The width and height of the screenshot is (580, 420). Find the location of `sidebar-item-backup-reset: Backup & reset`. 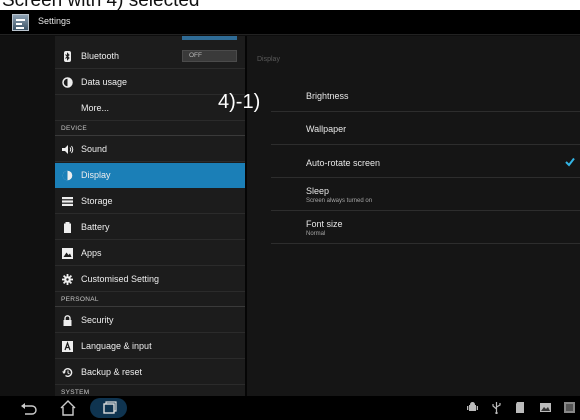

sidebar-item-backup-reset: Backup & reset is located at coordinates (150, 372).